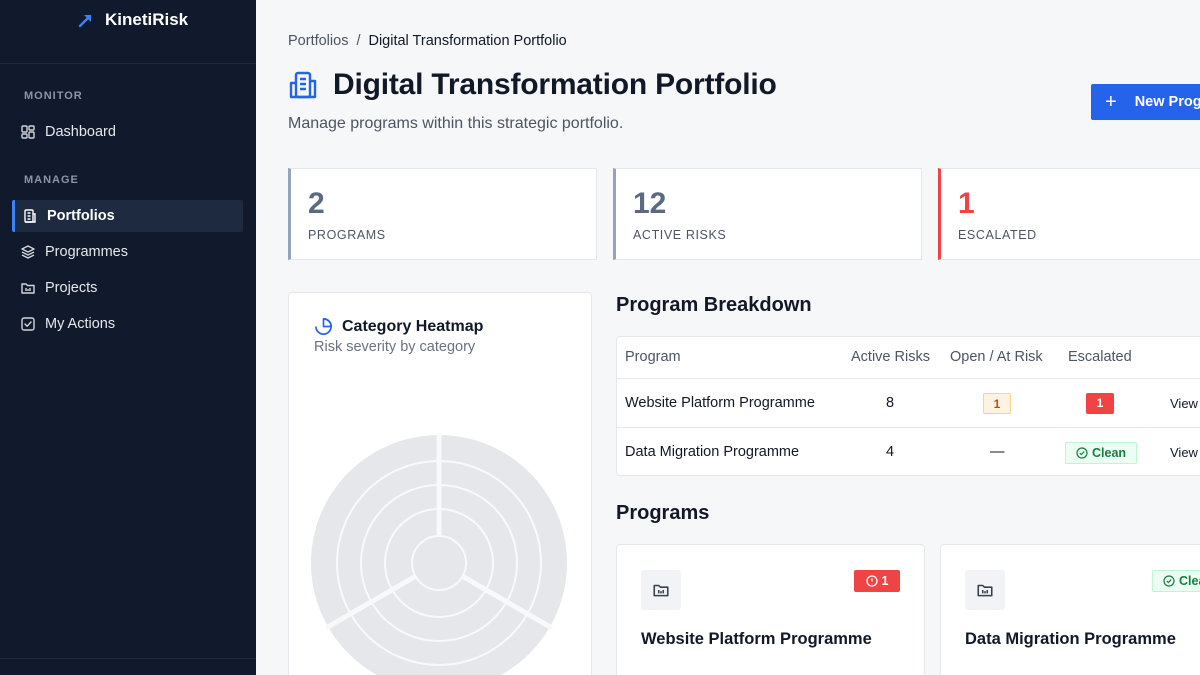  I want to click on program-card-name: Website Platform Programme, so click(756, 639).